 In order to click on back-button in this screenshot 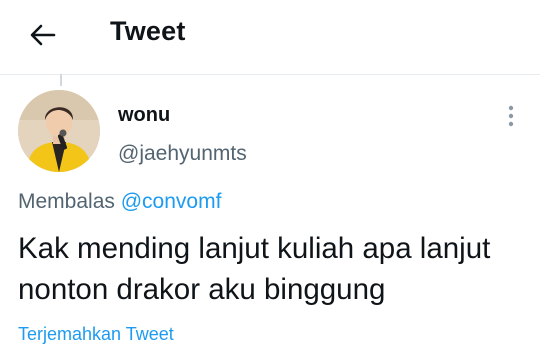, I will do `click(43, 35)`.